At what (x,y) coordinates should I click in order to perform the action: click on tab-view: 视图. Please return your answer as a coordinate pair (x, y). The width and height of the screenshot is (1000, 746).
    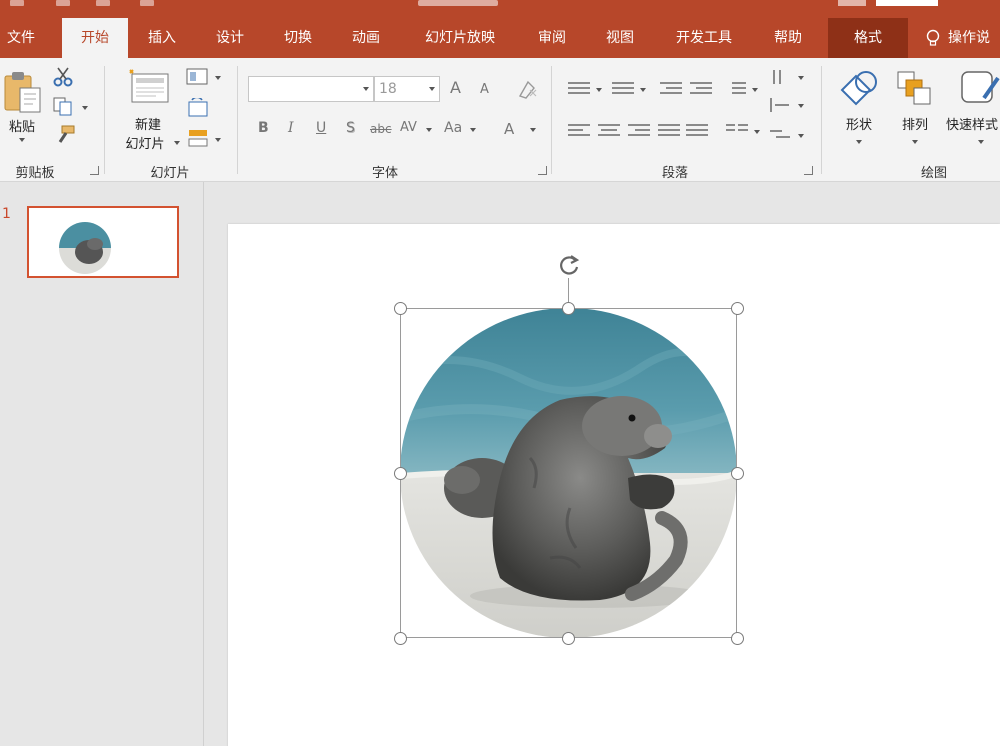
    Looking at the image, I should click on (620, 38).